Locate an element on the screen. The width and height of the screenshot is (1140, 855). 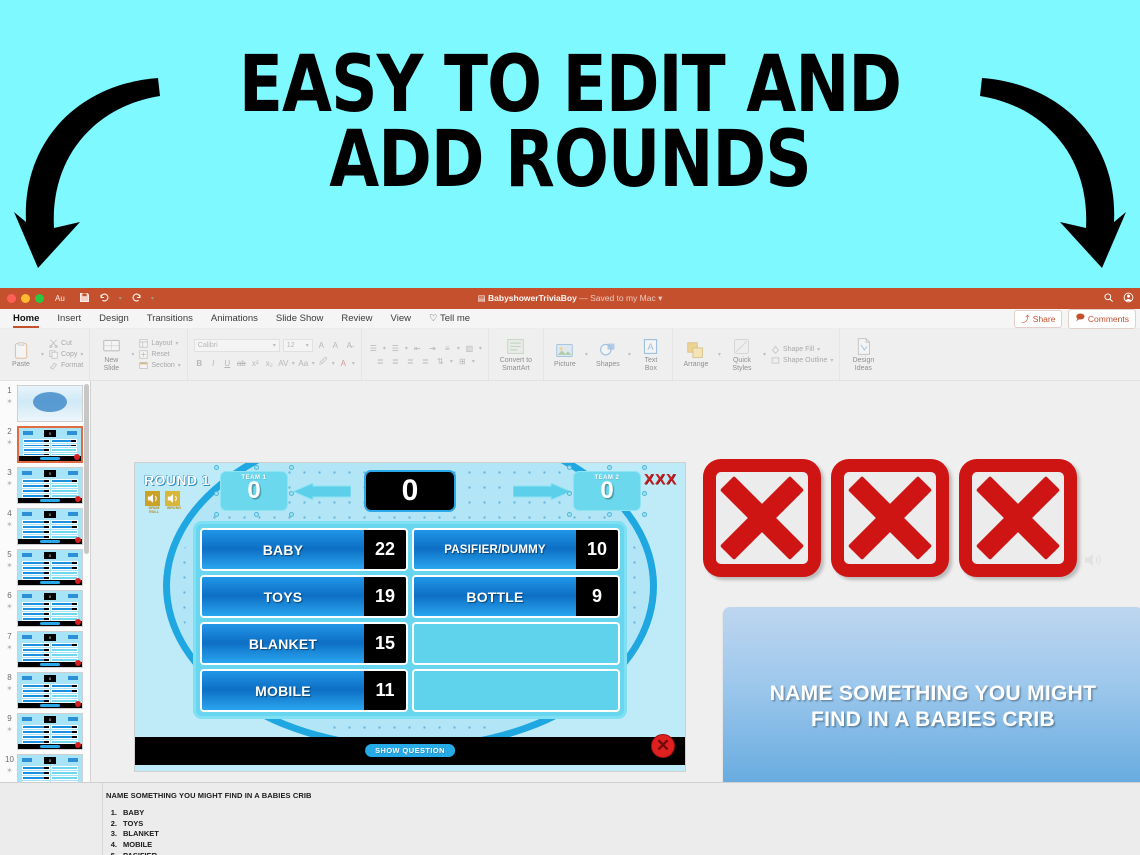
answer-cell: BOTTLE 9 is located at coordinates (516, 596).